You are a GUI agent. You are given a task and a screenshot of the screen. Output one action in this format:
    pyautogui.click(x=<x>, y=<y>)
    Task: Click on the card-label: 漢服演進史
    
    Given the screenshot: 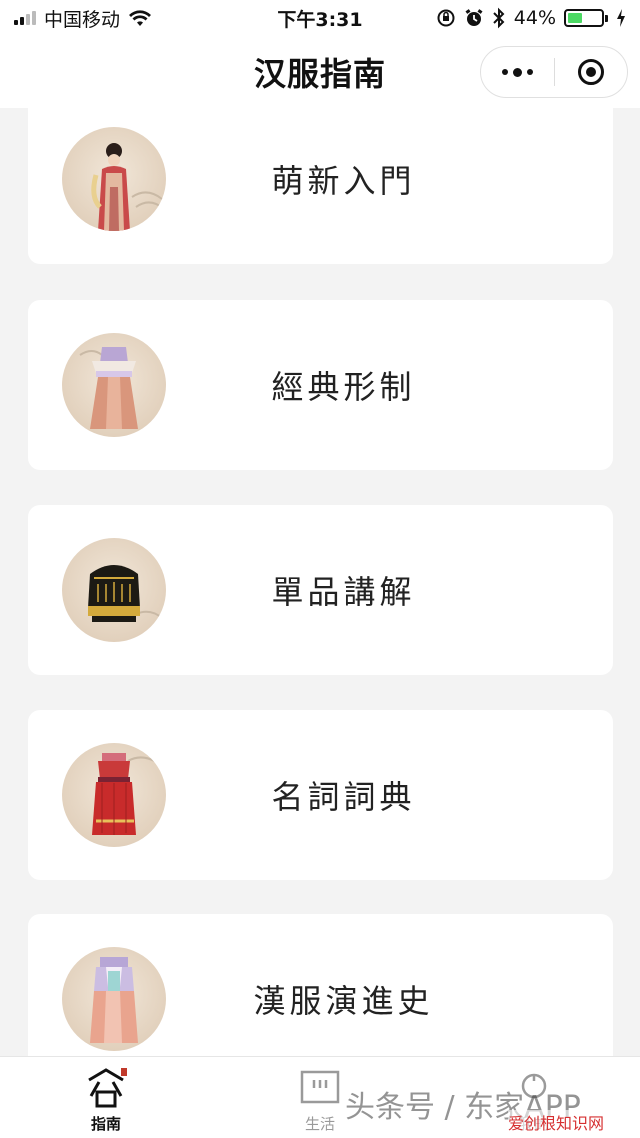 What is the action you would take?
    pyautogui.click(x=343, y=1001)
    